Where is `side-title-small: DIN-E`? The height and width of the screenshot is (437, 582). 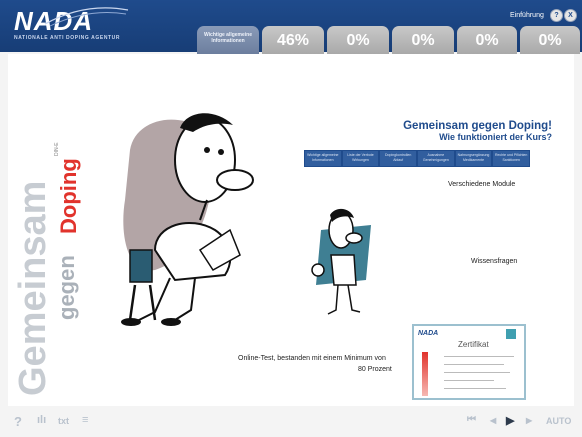 side-title-small: DIN-E is located at coordinates (57, 149).